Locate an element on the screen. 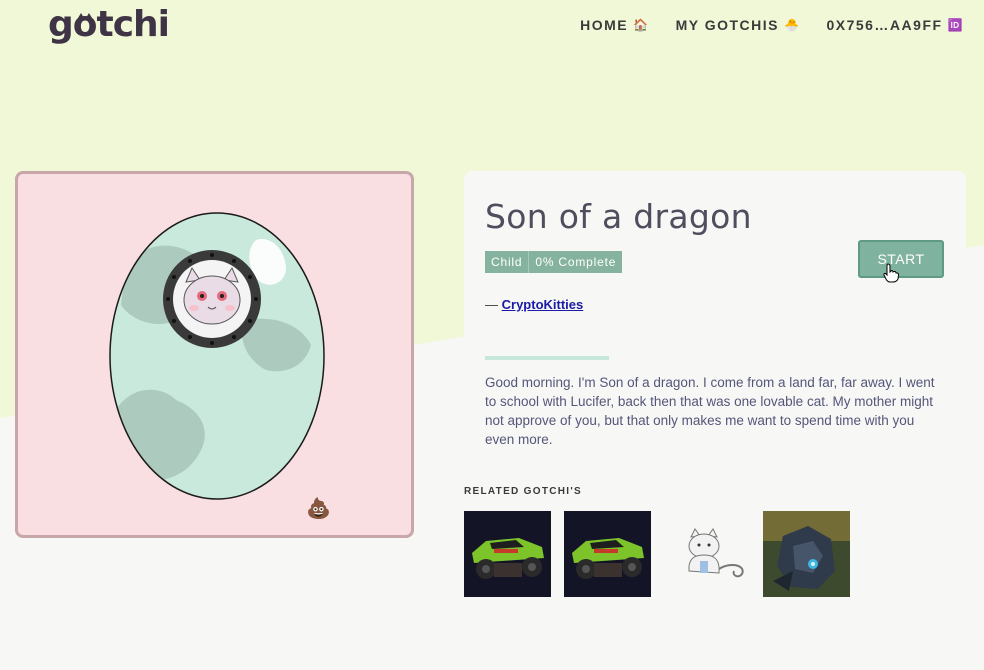 The width and height of the screenshot is (984, 670). author-link: CryptoKitties is located at coordinates (543, 304).